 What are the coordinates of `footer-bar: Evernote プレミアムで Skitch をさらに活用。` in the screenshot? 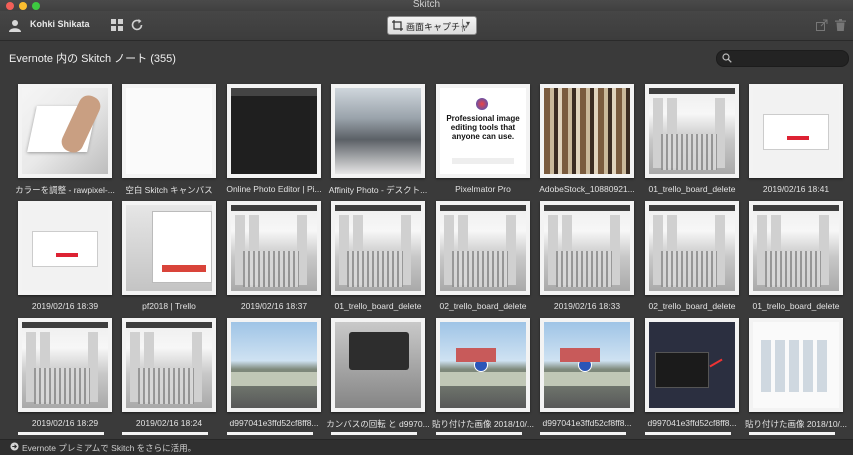 It's located at (426, 447).